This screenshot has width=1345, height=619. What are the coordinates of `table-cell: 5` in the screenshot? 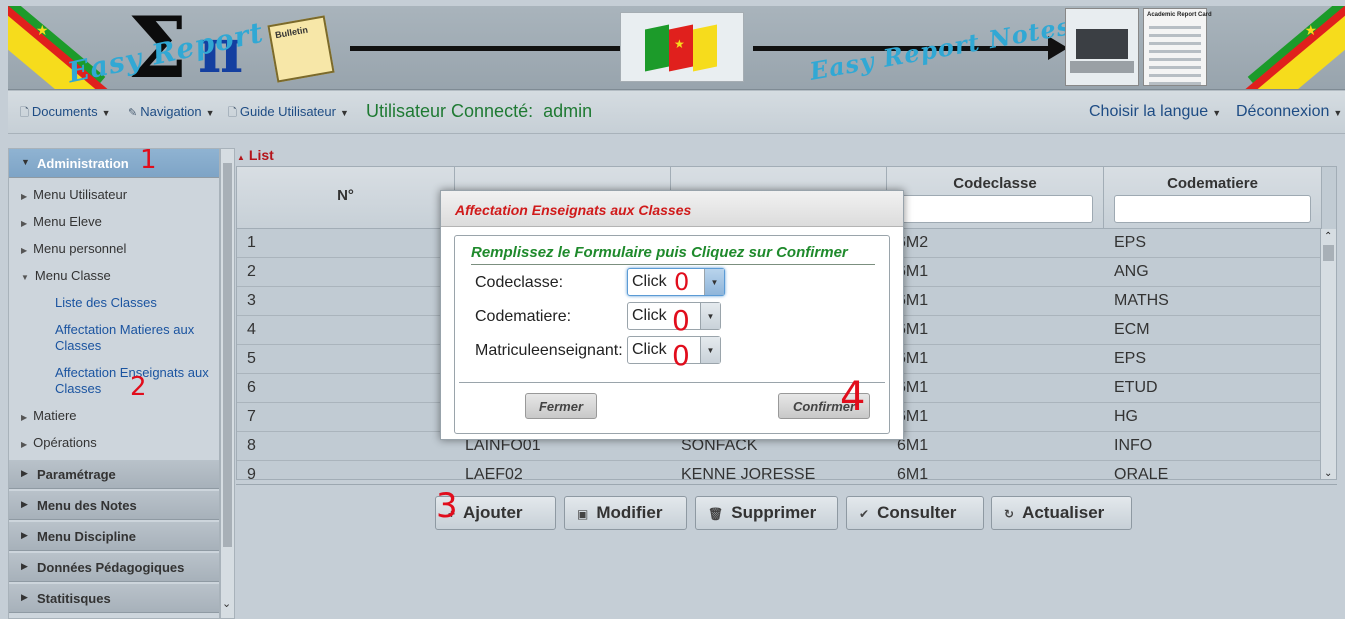 It's located at (251, 358).